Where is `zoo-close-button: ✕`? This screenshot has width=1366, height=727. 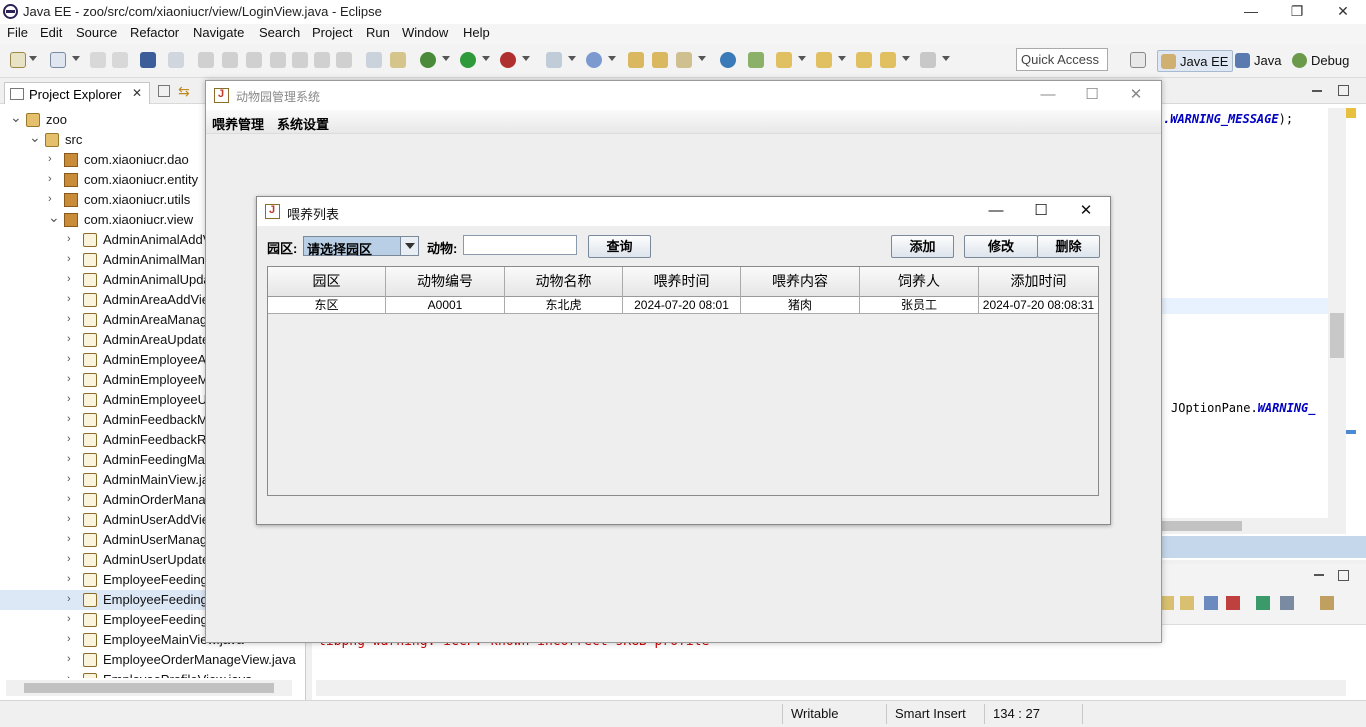
zoo-close-button: ✕ is located at coordinates (1136, 95).